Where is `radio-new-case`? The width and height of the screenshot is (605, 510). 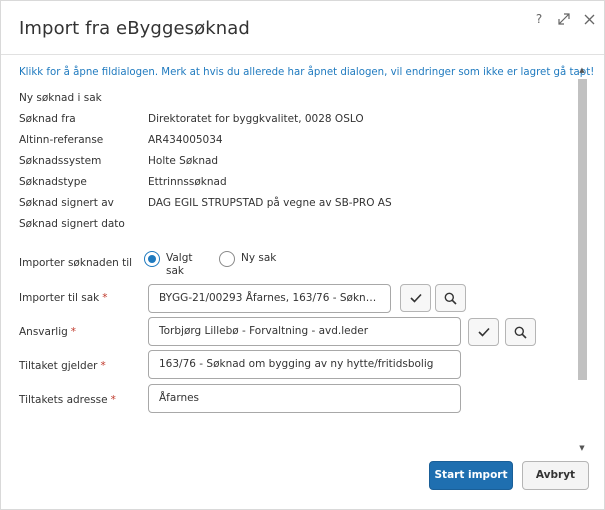 radio-new-case is located at coordinates (227, 259).